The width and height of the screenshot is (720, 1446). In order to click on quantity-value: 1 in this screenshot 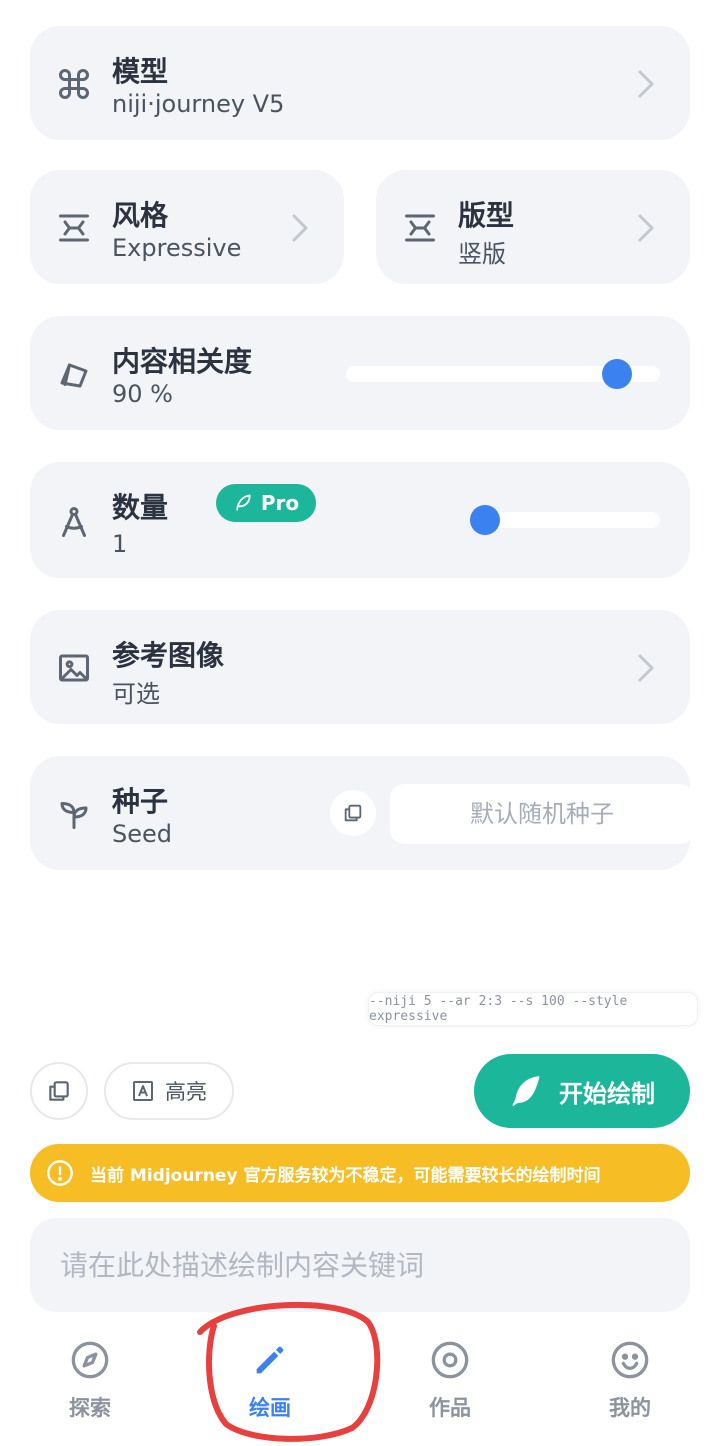, I will do `click(120, 544)`.